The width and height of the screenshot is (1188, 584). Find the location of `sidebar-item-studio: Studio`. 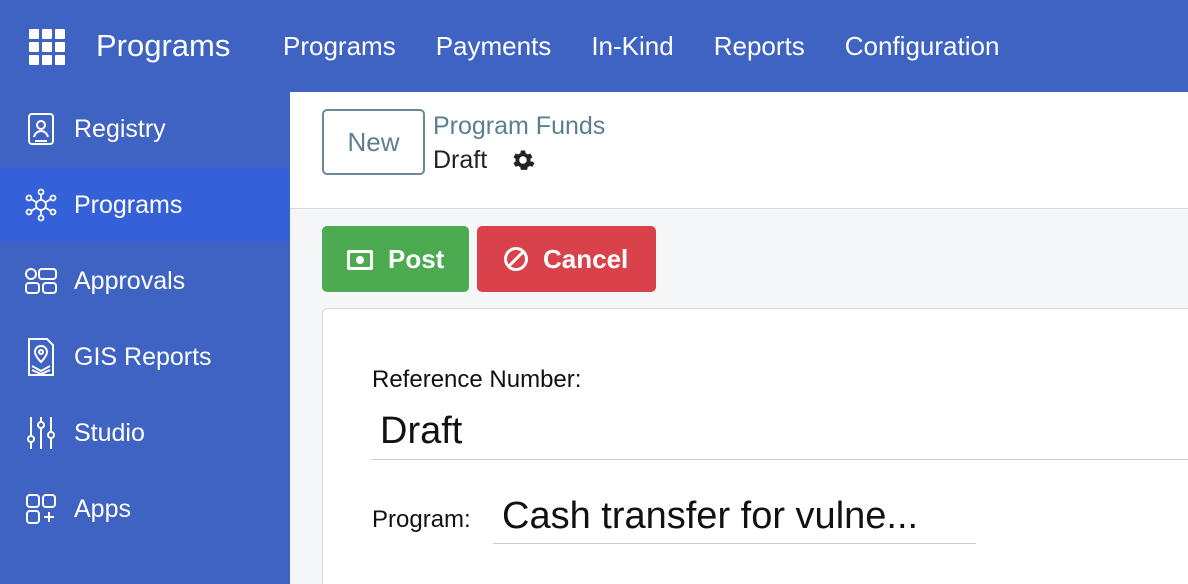

sidebar-item-studio: Studio is located at coordinates (145, 433).